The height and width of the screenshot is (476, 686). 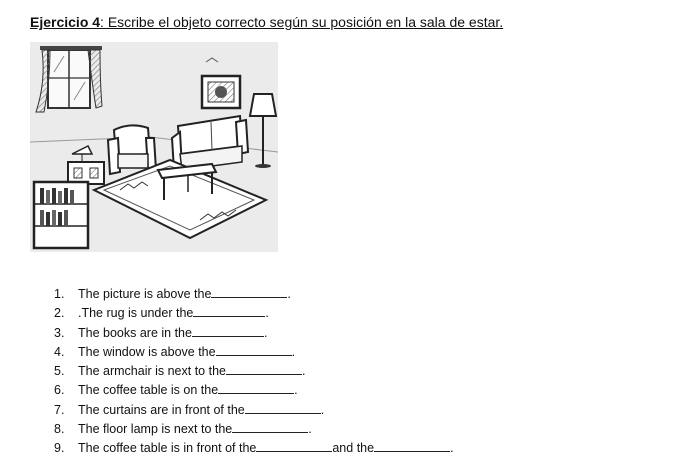 What do you see at coordinates (59, 351) in the screenshot?
I see `item-number: 4.` at bounding box center [59, 351].